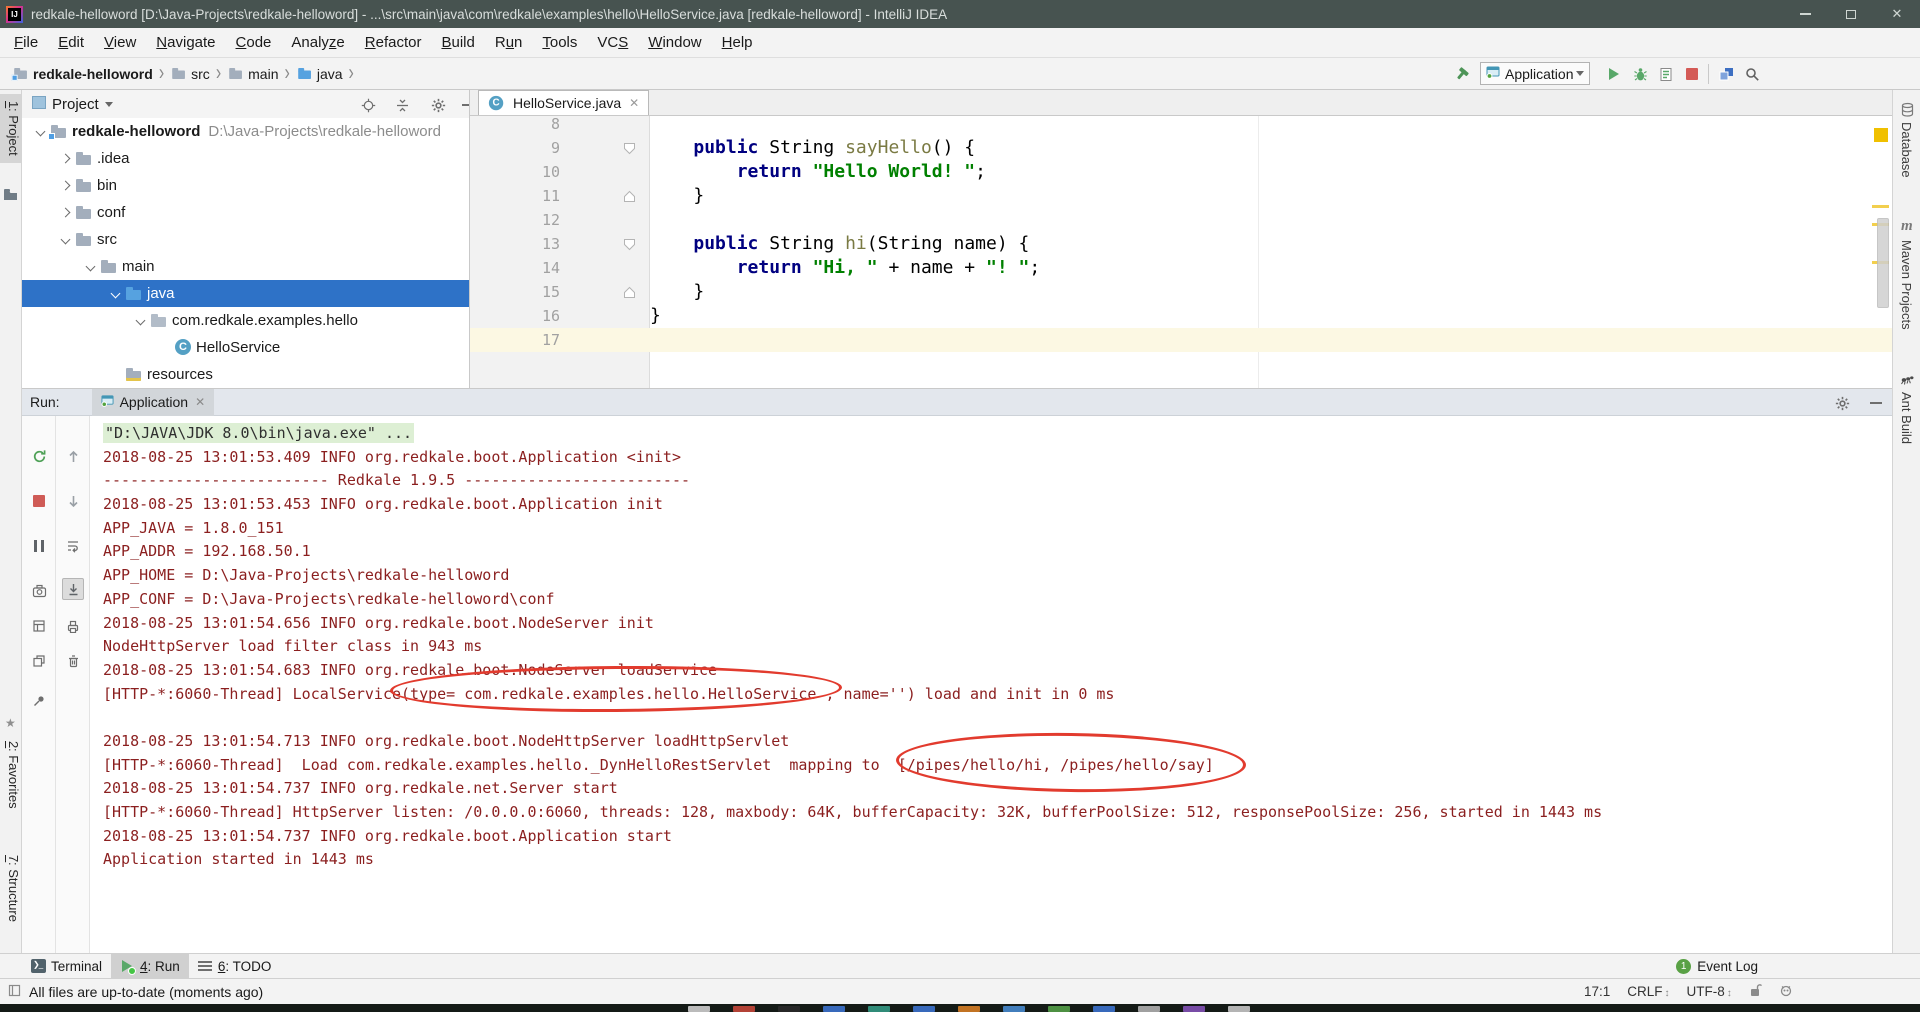 This screenshot has width=1920, height=1012. I want to click on rerun-icon, so click(39, 456).